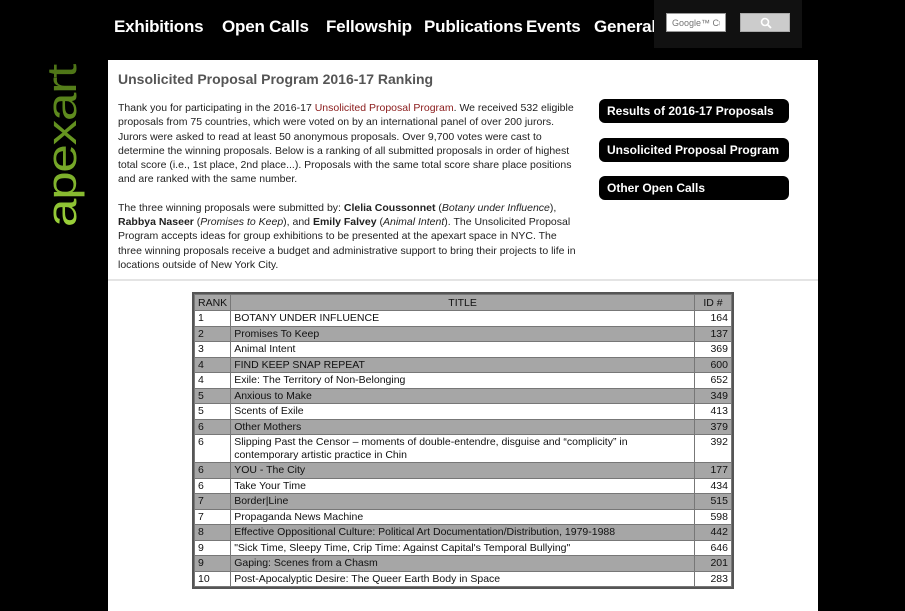  Describe the element at coordinates (242, 222) in the screenshot. I see `winner-2-title: Promises to Keep` at that location.